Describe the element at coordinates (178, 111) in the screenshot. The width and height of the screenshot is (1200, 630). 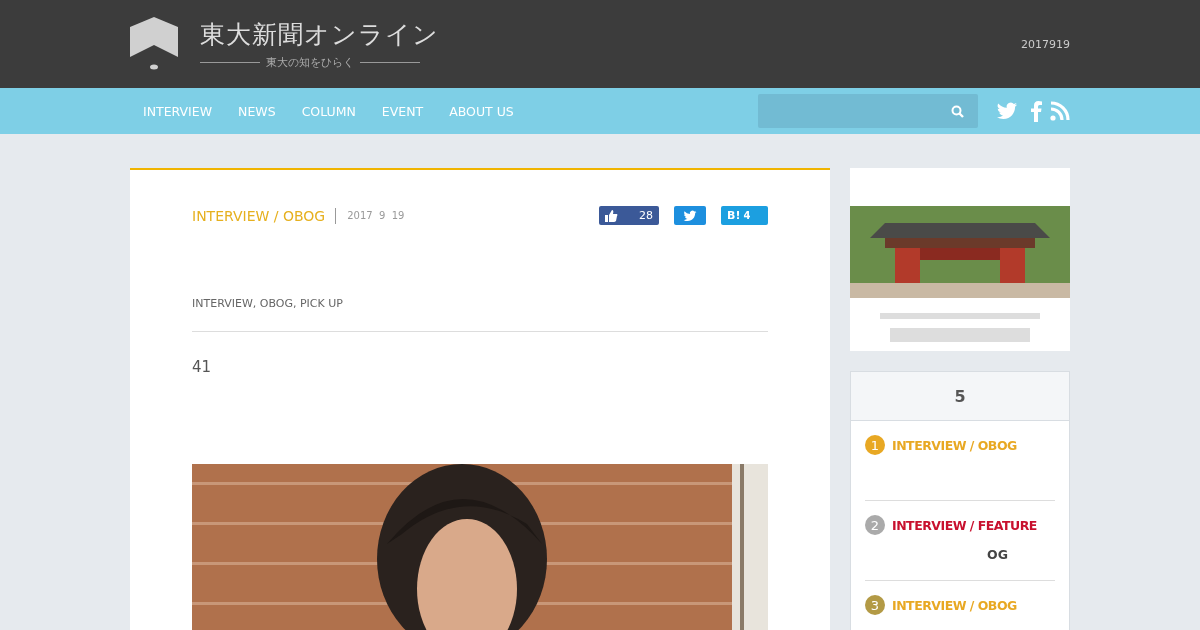
I see `nav-link: INTERVIEW` at that location.